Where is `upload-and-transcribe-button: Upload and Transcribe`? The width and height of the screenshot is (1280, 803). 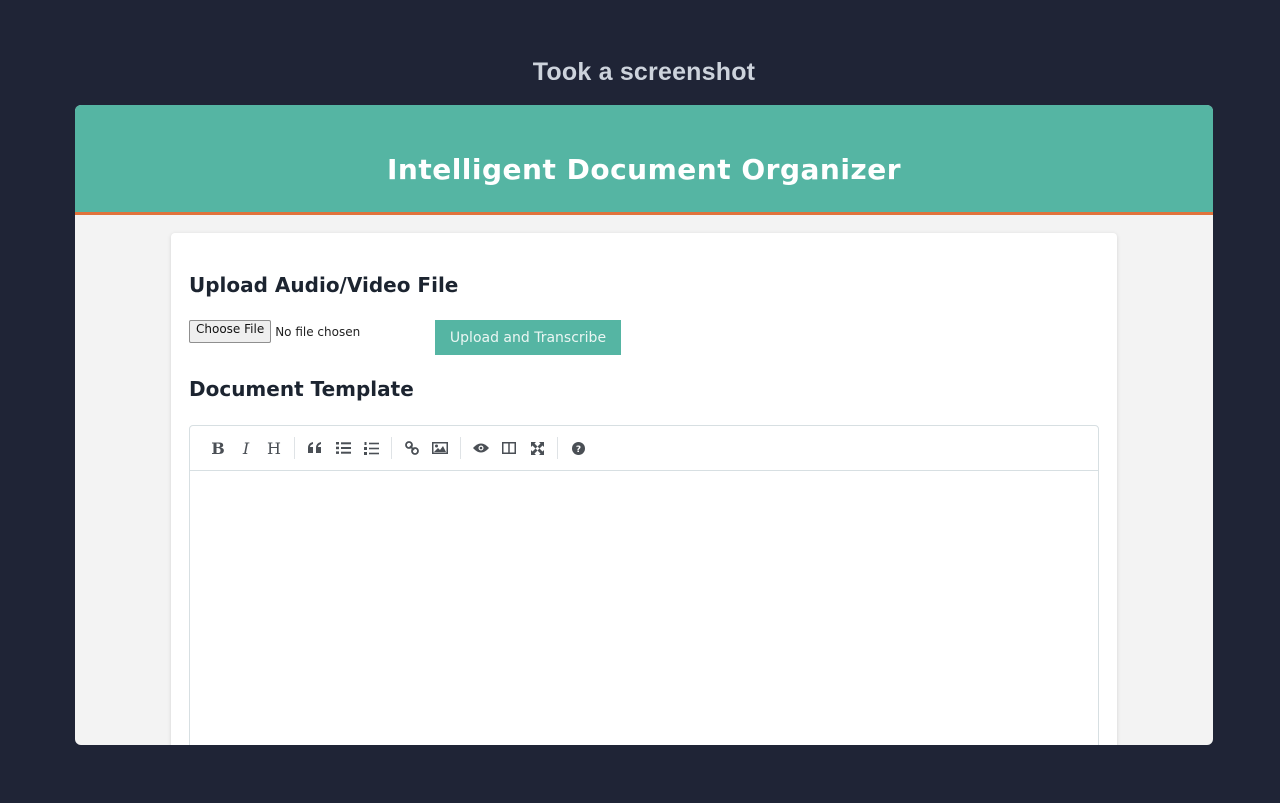 upload-and-transcribe-button: Upload and Transcribe is located at coordinates (528, 337).